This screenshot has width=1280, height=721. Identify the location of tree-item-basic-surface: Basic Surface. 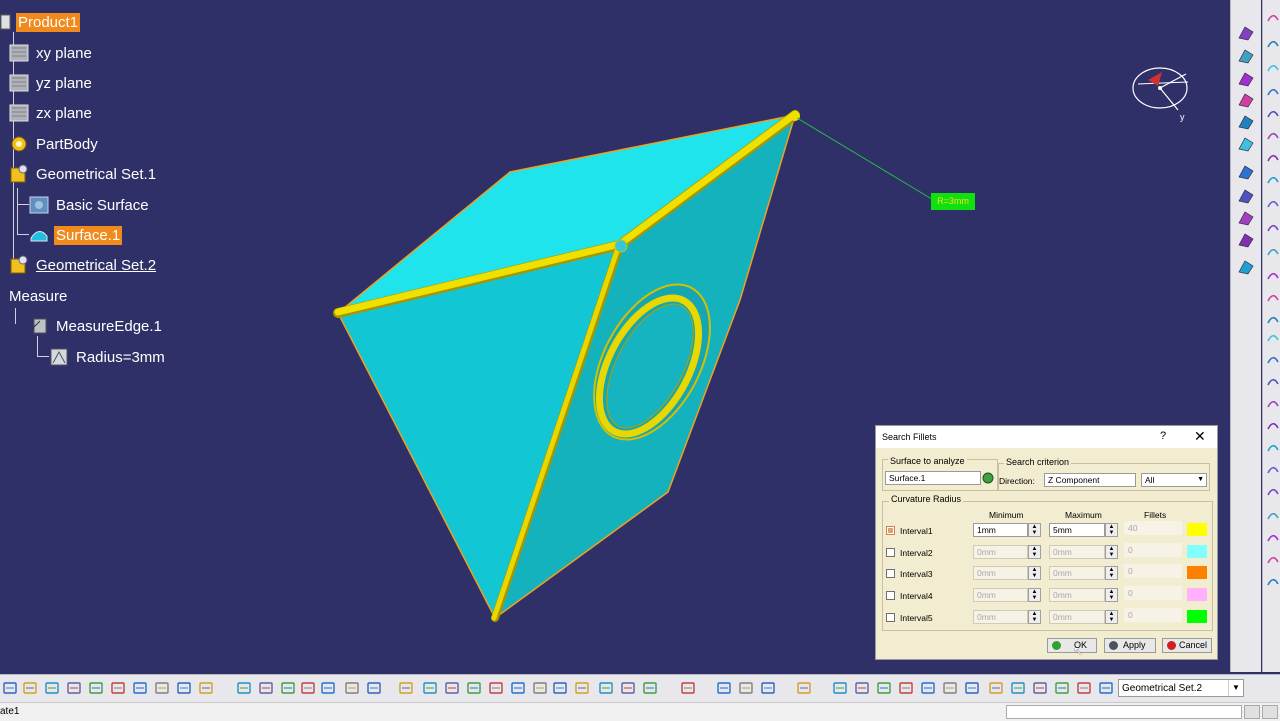
(89, 205).